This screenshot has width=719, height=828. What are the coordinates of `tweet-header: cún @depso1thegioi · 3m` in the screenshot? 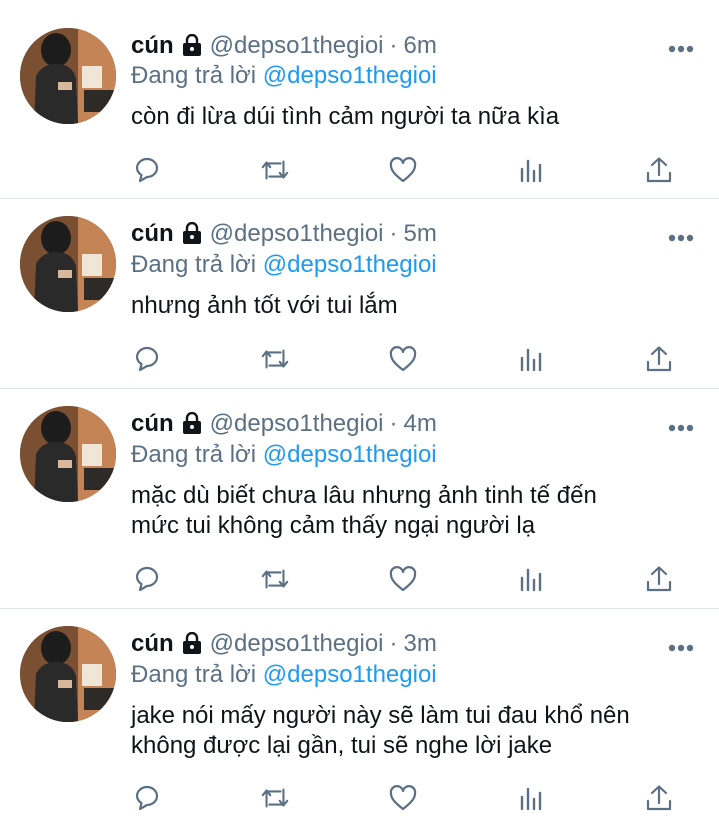 It's located at (284, 645).